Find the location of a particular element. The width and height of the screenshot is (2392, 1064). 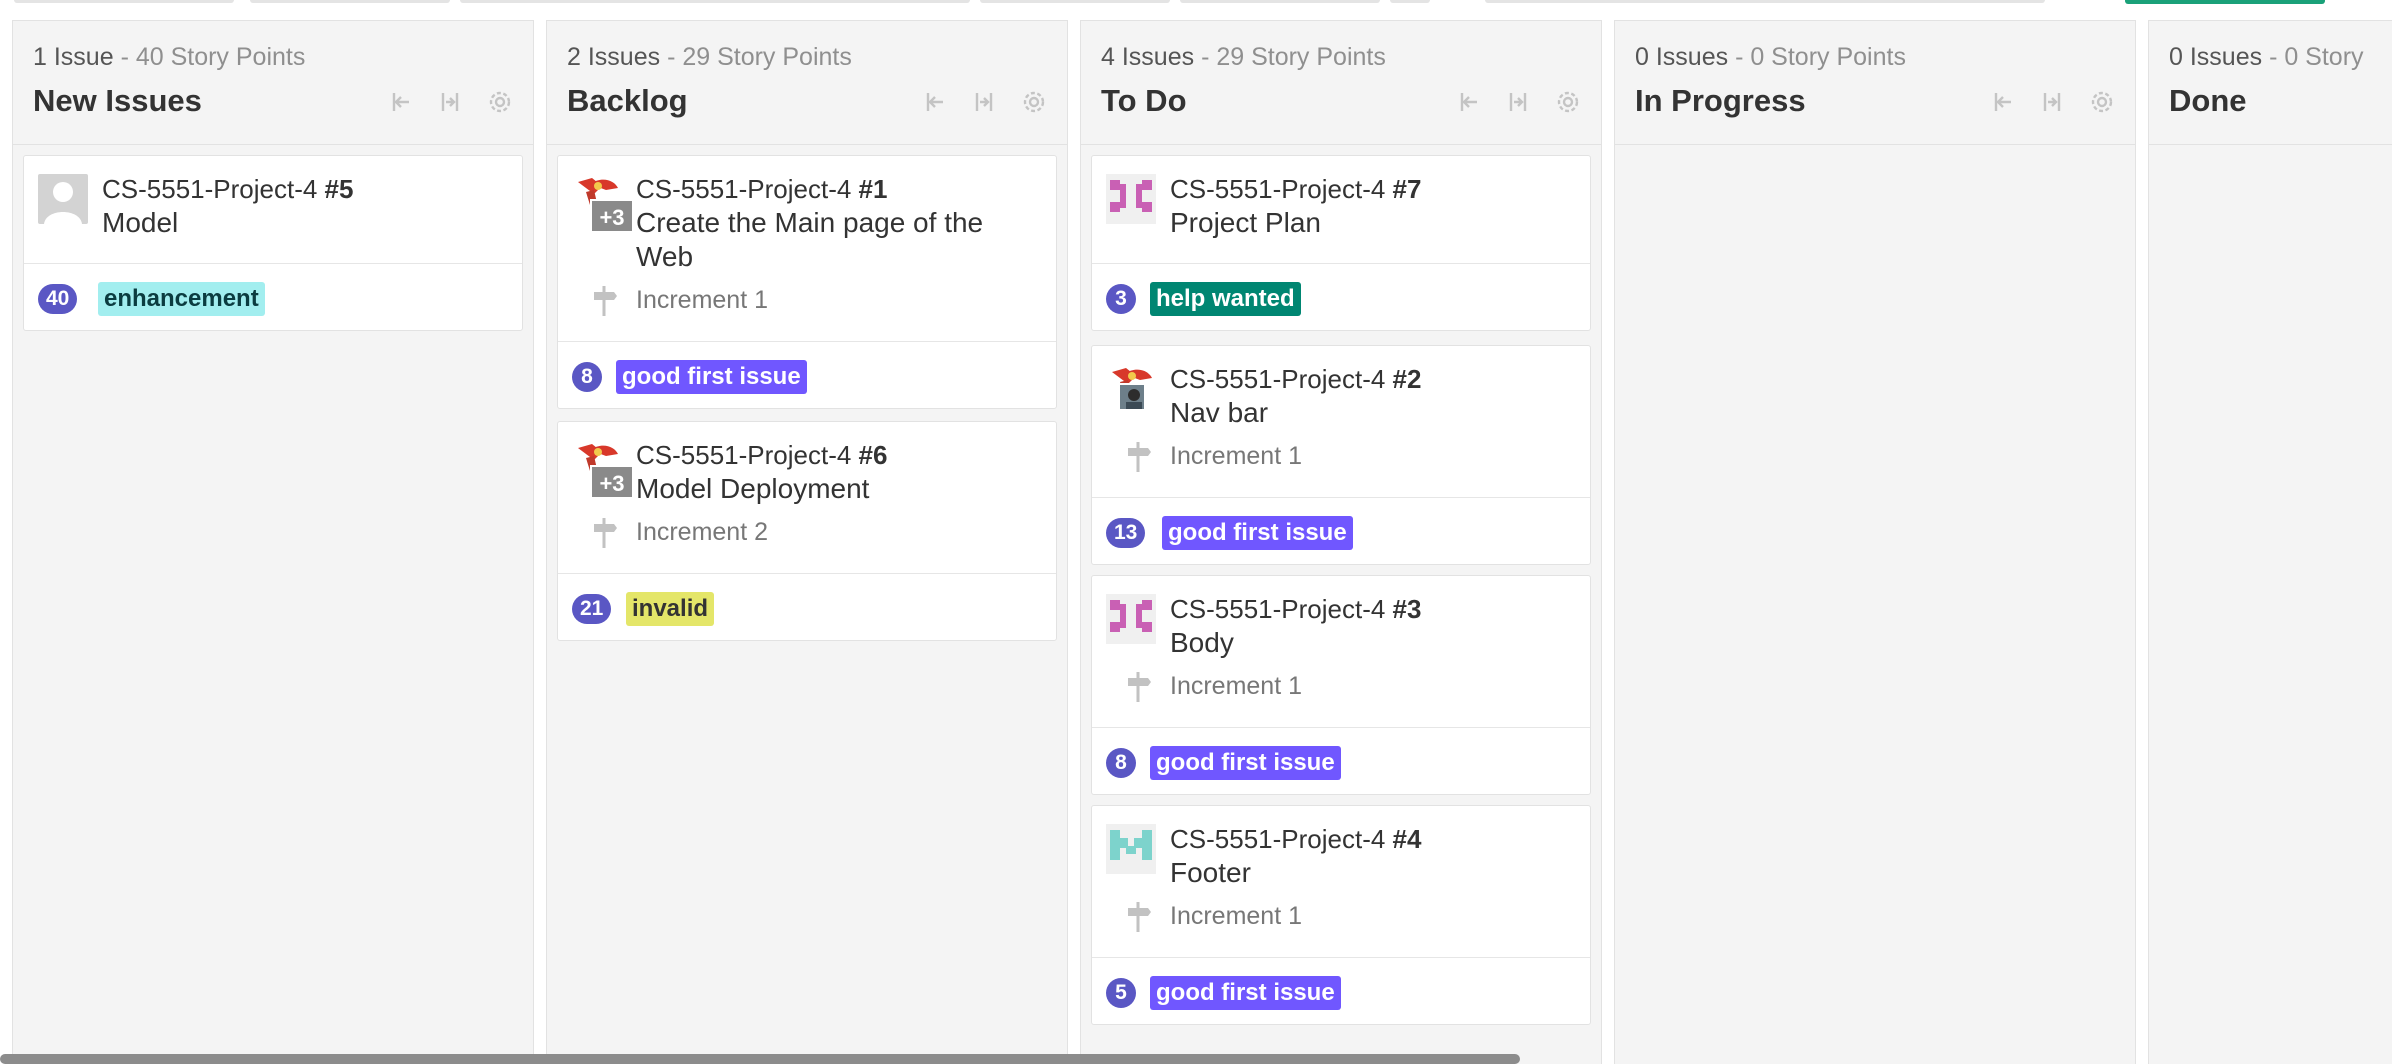

assignee-photo is located at coordinates (1132, 397).